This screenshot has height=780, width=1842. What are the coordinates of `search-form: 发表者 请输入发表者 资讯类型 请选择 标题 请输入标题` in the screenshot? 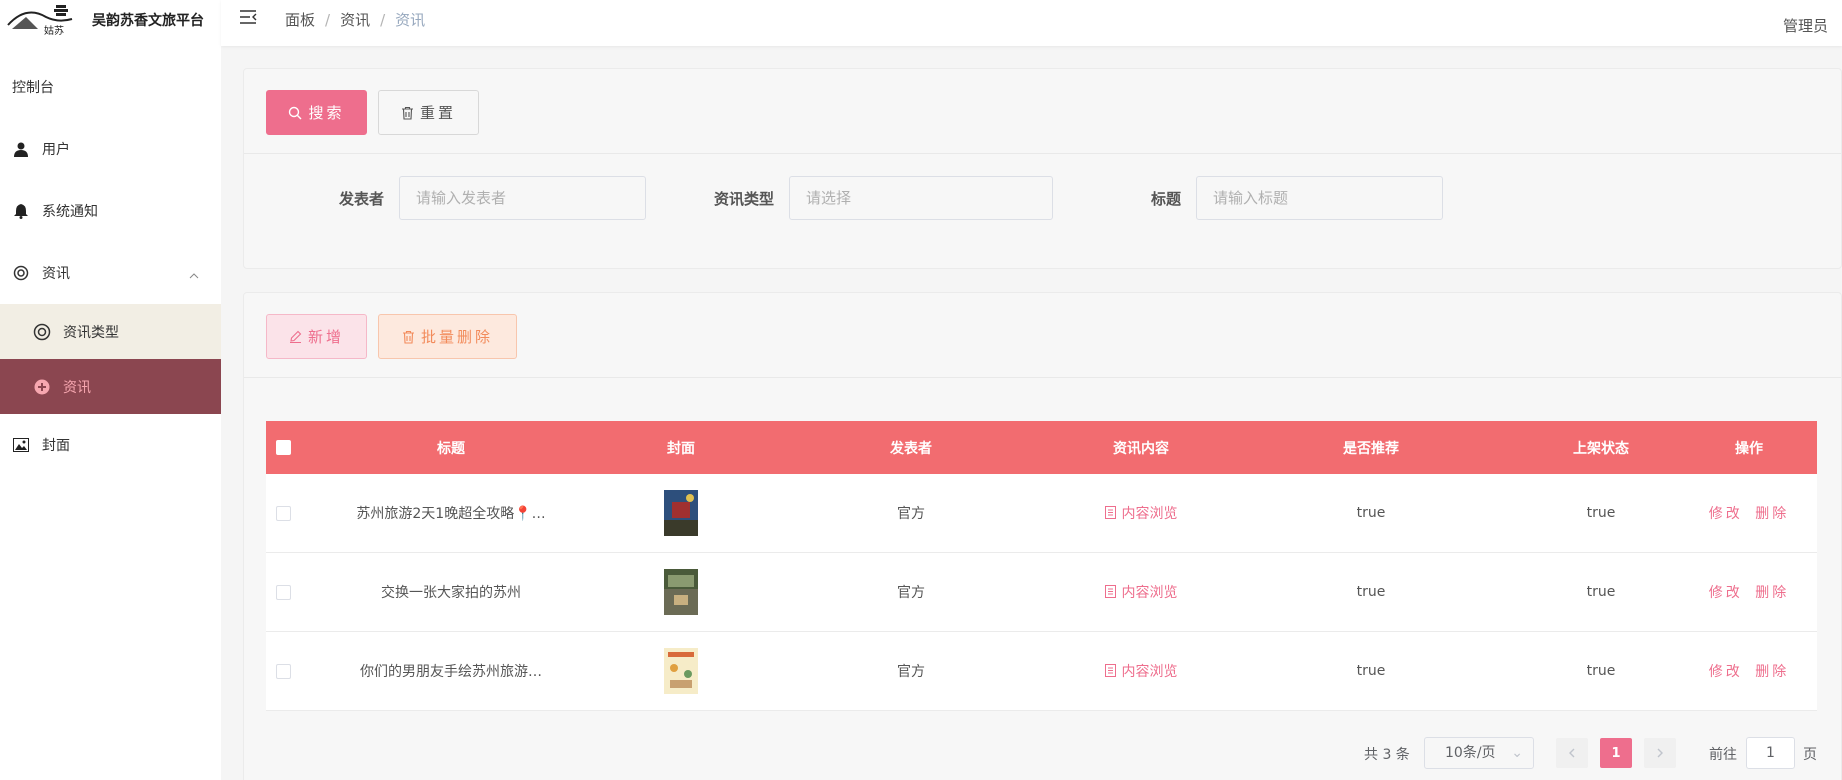 It's located at (1042, 198).